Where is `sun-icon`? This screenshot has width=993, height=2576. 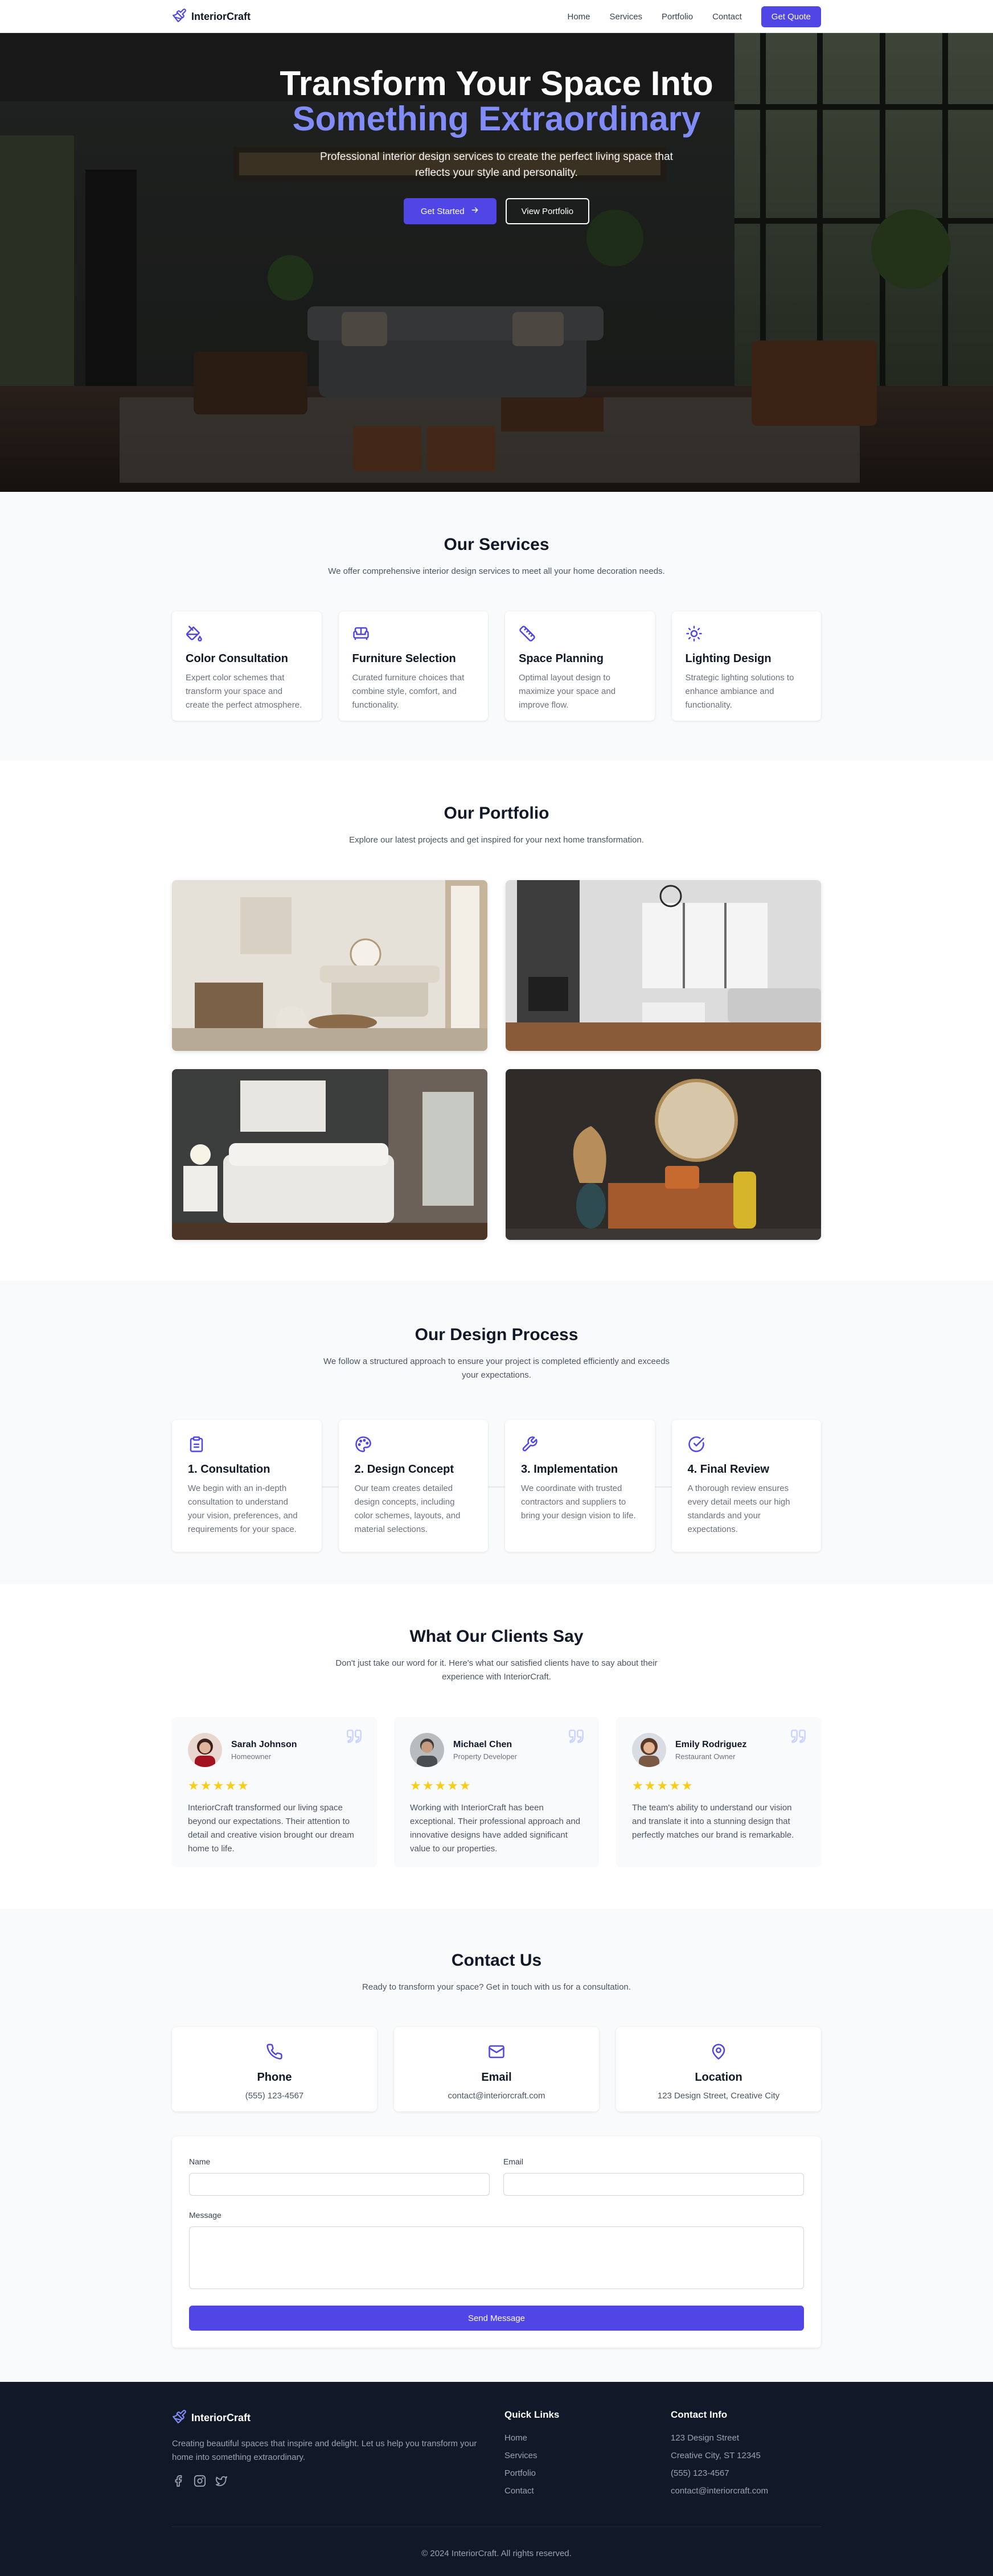 sun-icon is located at coordinates (747, 633).